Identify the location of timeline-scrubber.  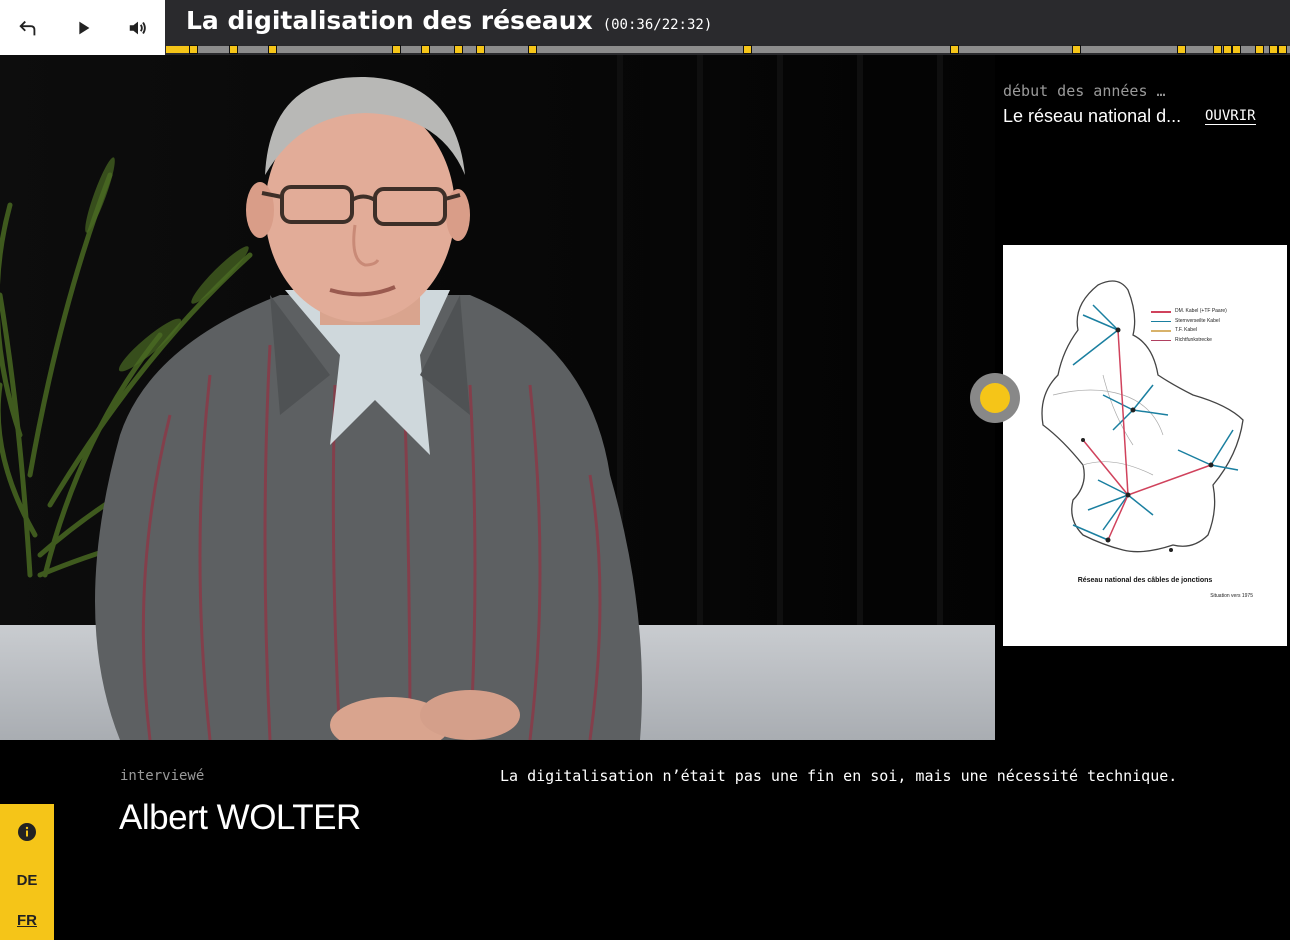
(728, 49).